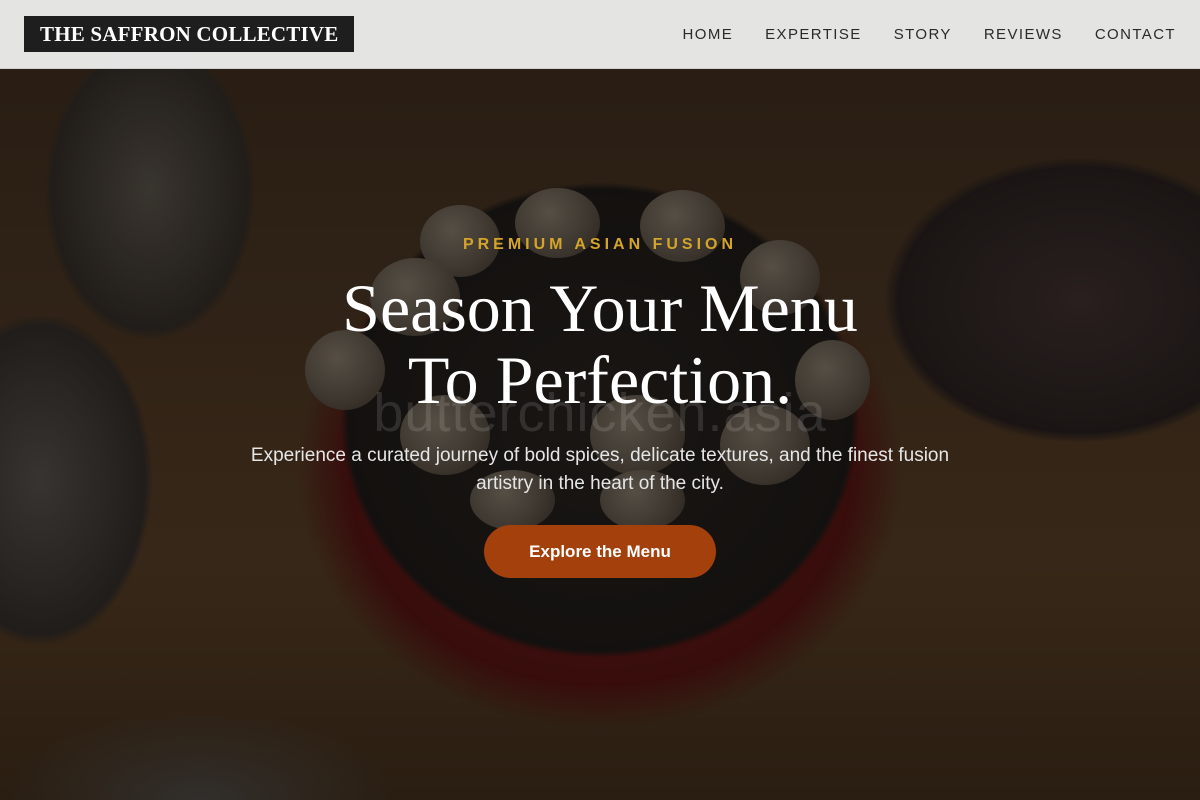  Describe the element at coordinates (600, 551) in the screenshot. I see `explore-menu-button: Explore the Menu` at that location.